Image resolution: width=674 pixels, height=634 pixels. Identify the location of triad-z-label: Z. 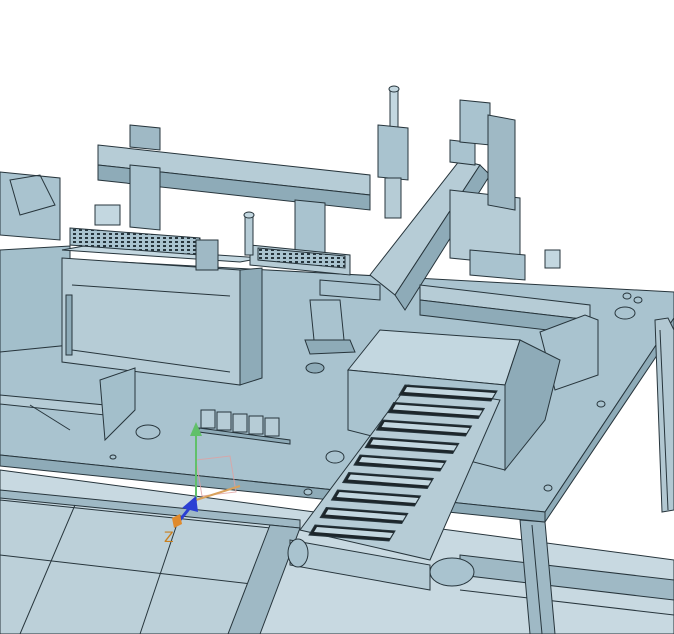
(169, 538).